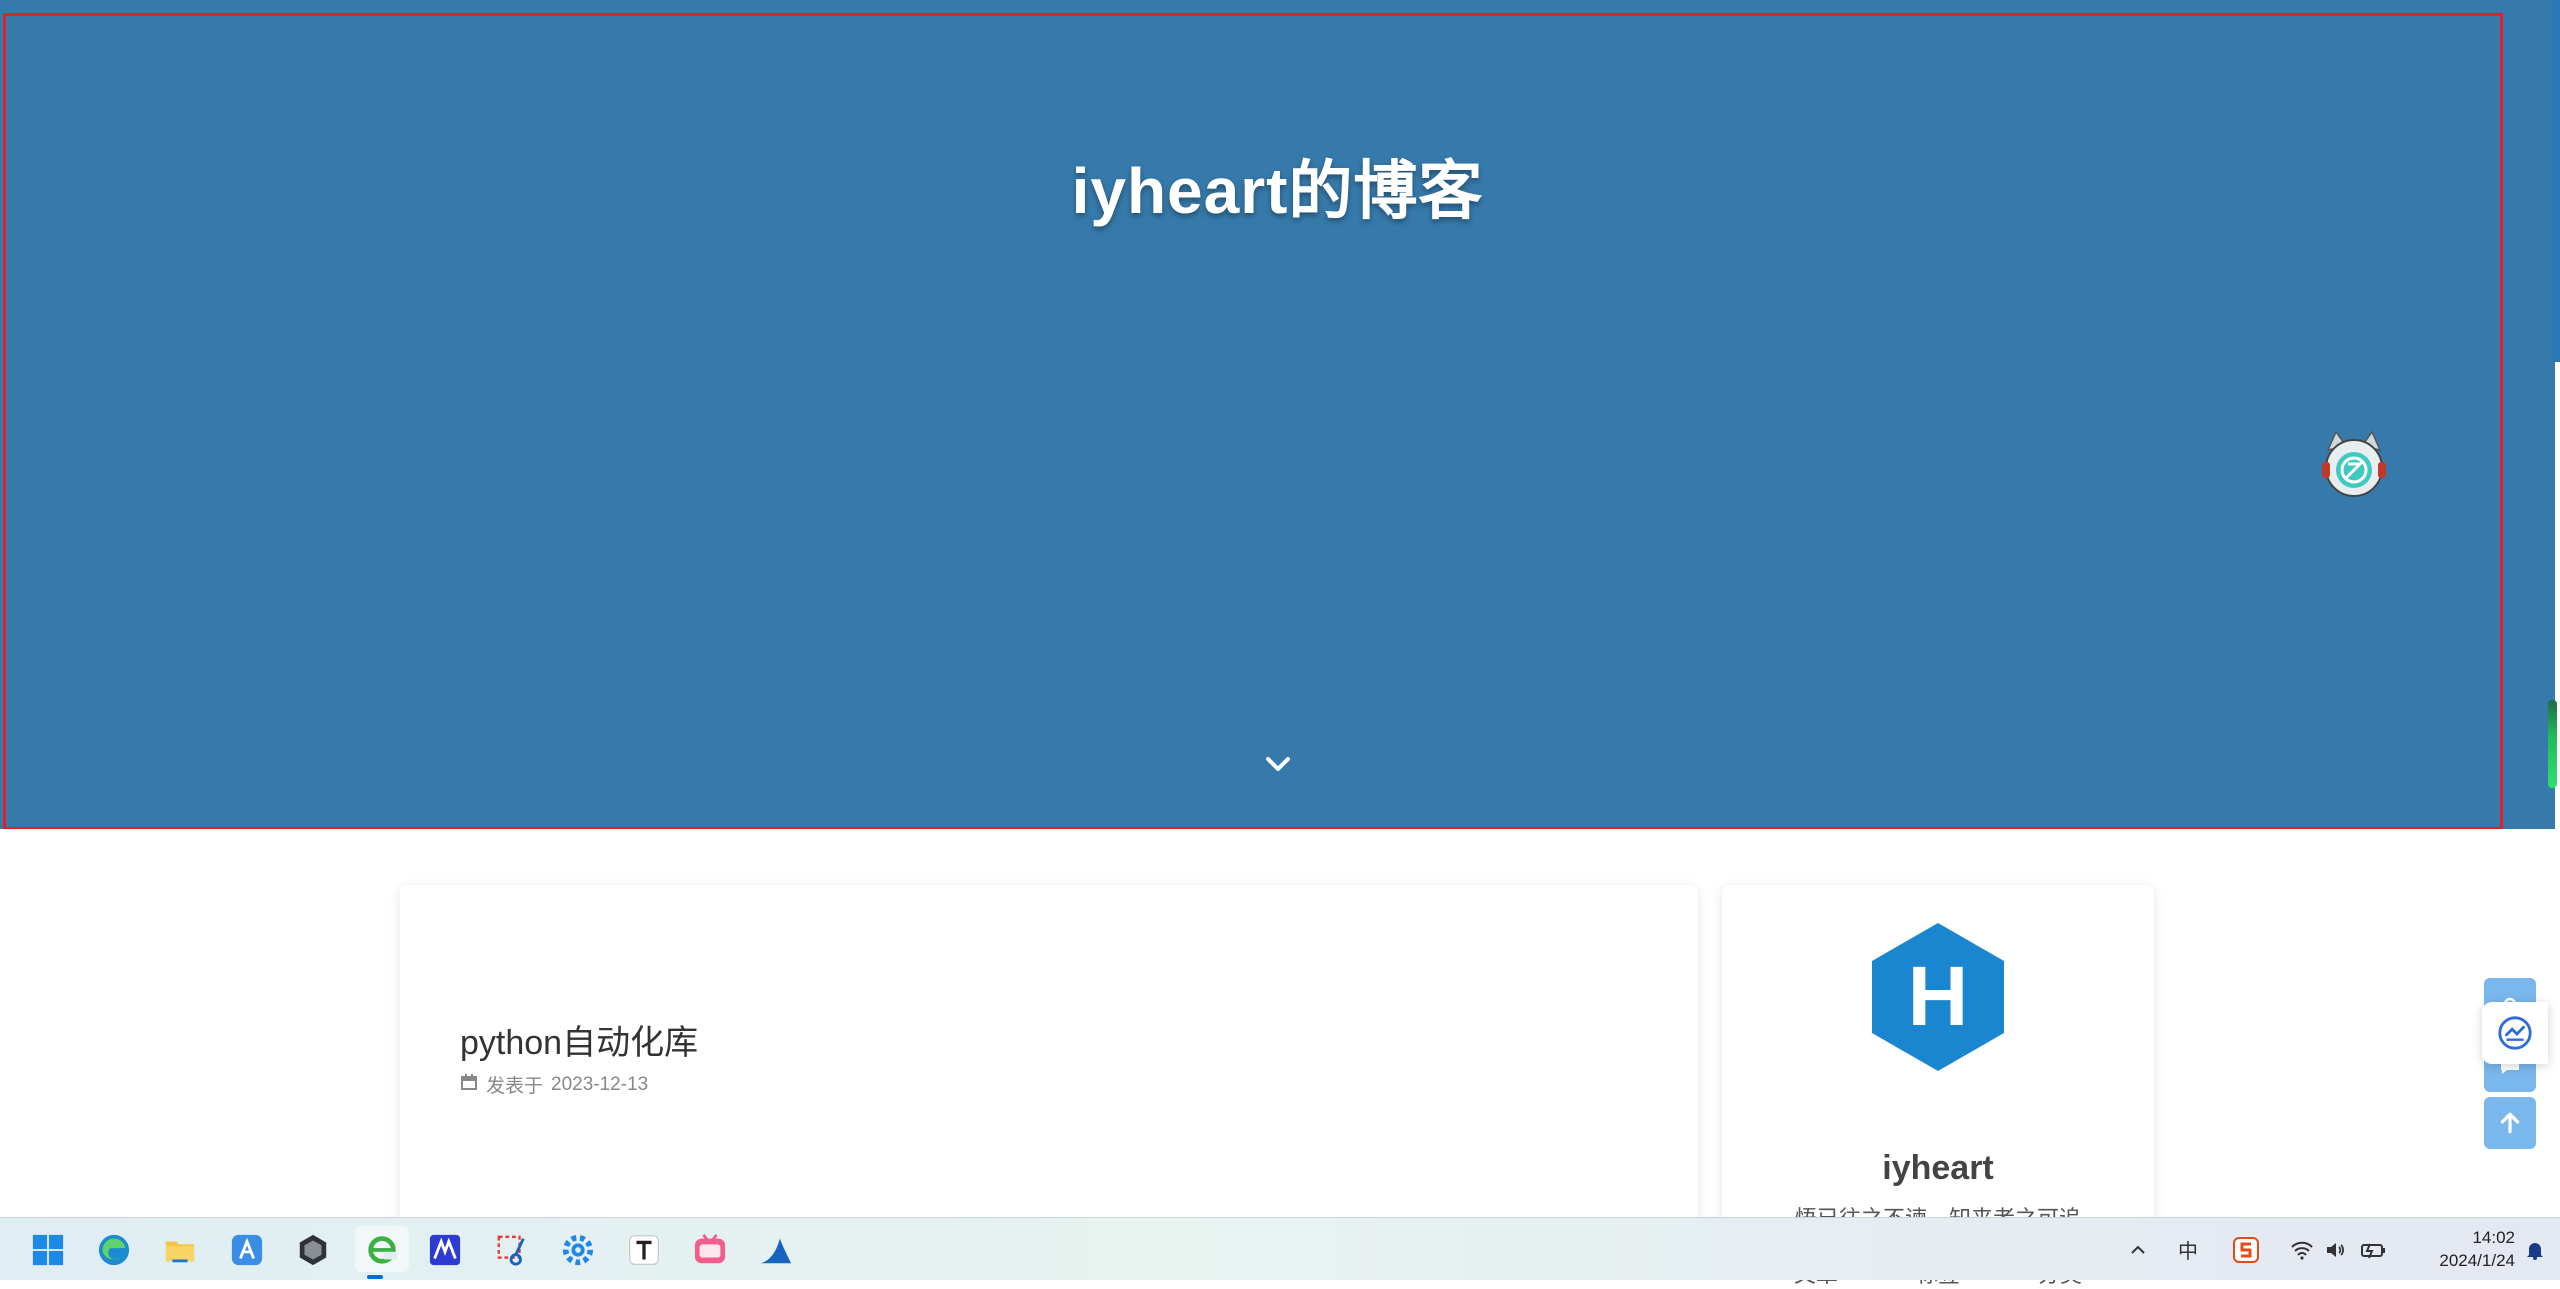  Describe the element at coordinates (2510, 1123) in the screenshot. I see `back-to-top-button` at that location.